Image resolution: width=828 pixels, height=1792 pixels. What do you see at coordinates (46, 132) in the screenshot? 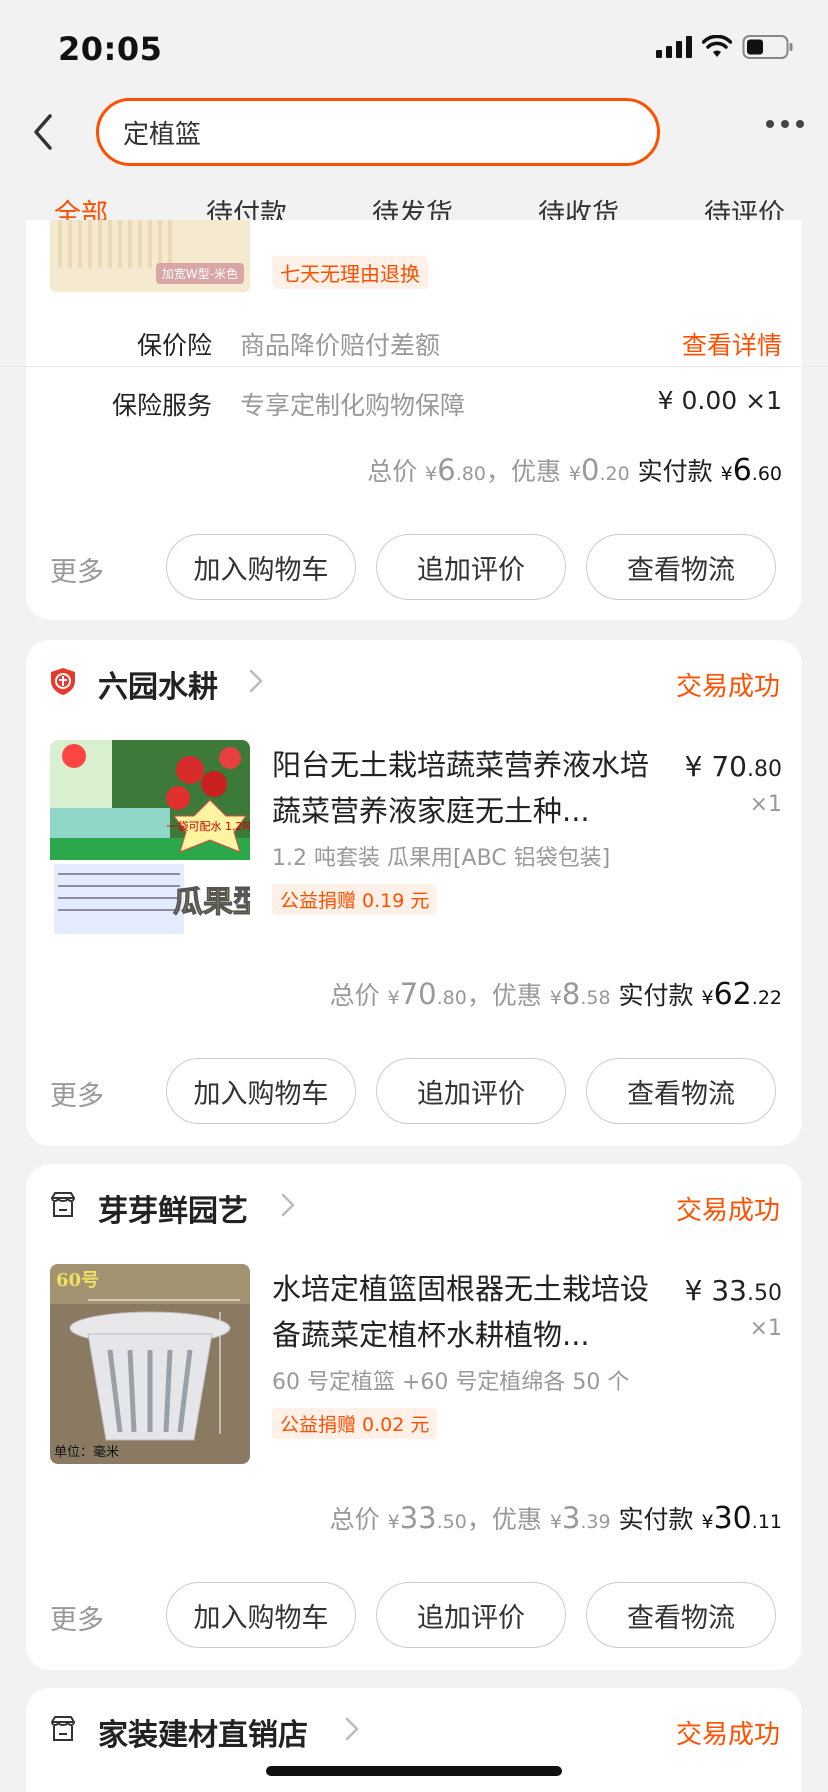
I see `back-arrow-icon` at bounding box center [46, 132].